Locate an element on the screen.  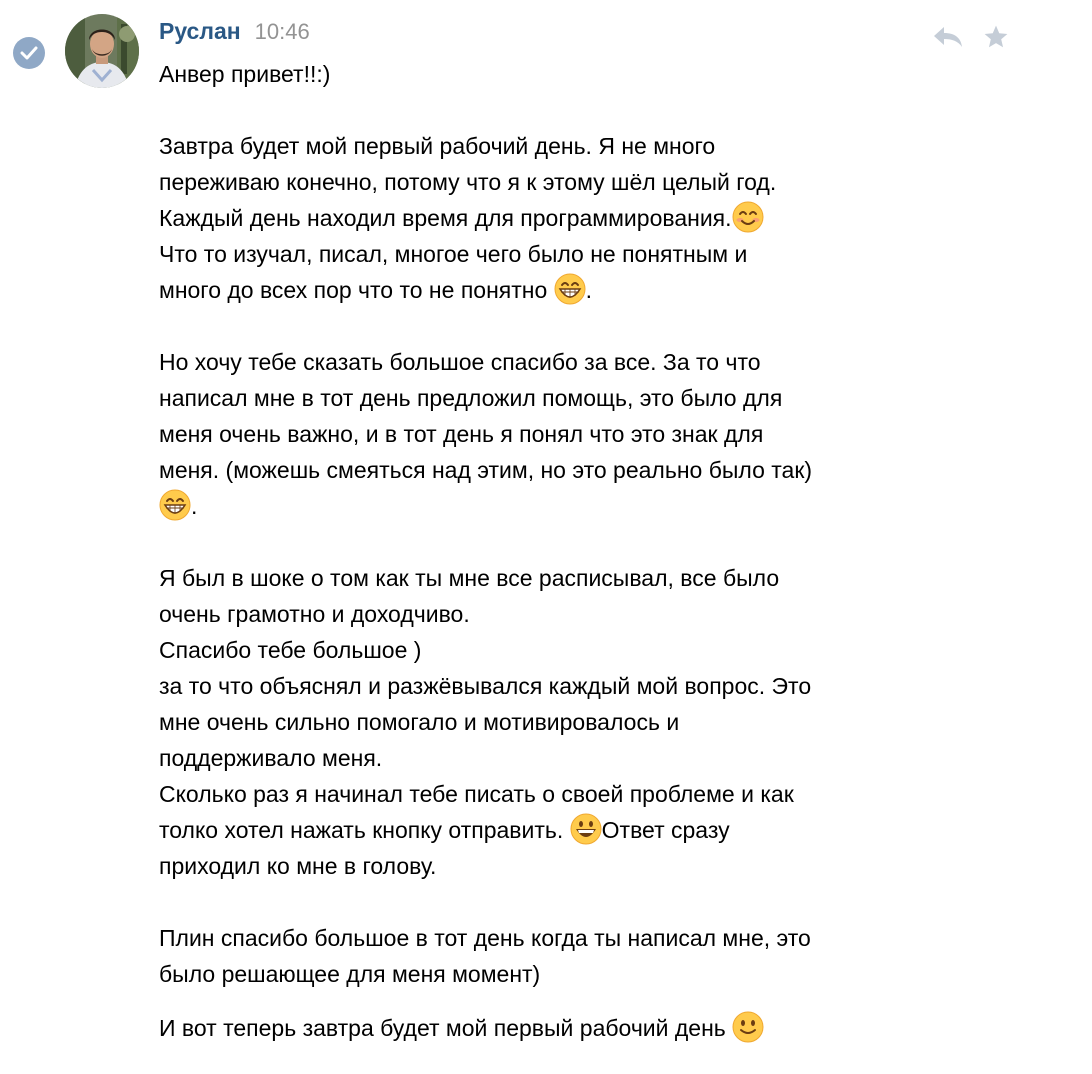
select-message-checkbox is located at coordinates (29, 53).